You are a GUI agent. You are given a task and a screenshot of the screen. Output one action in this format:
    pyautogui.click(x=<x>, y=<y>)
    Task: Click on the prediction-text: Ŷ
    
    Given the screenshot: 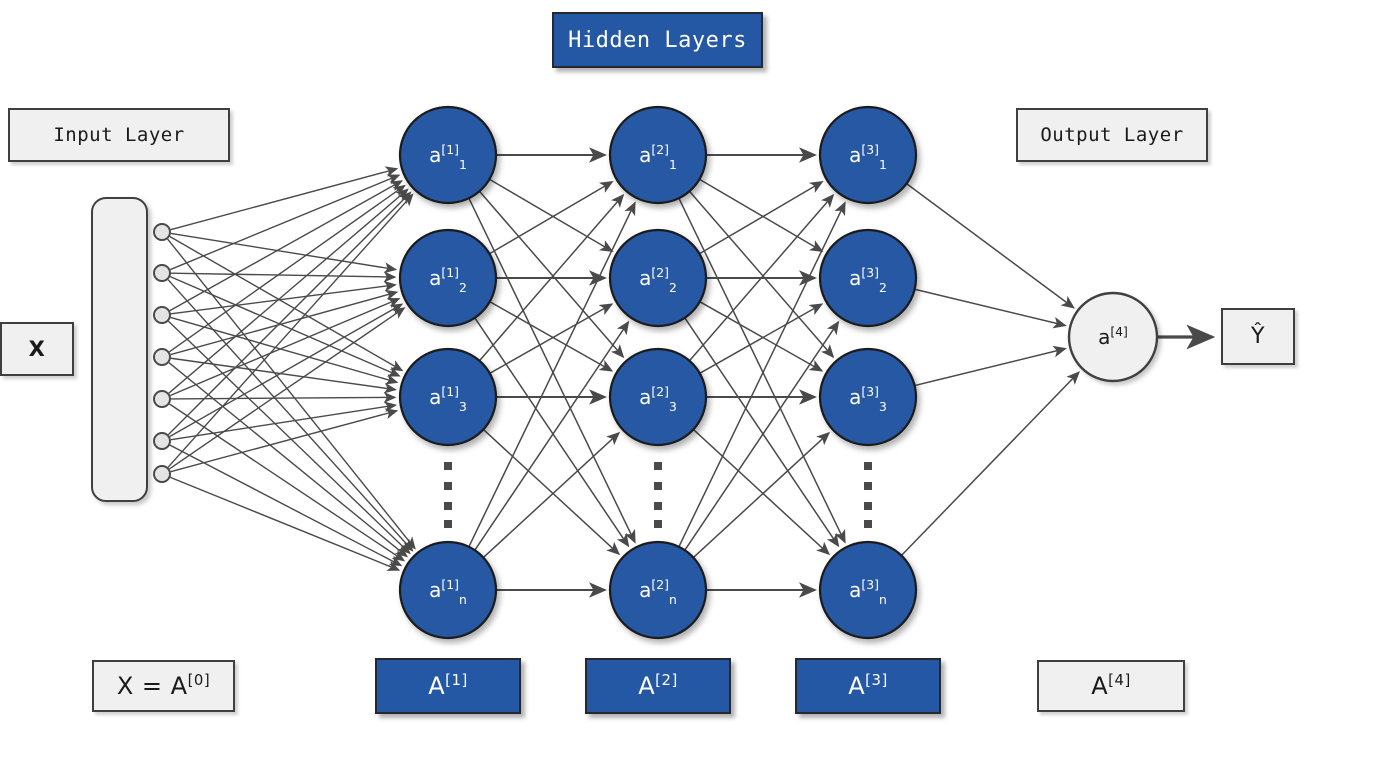 What is the action you would take?
    pyautogui.click(x=1258, y=336)
    